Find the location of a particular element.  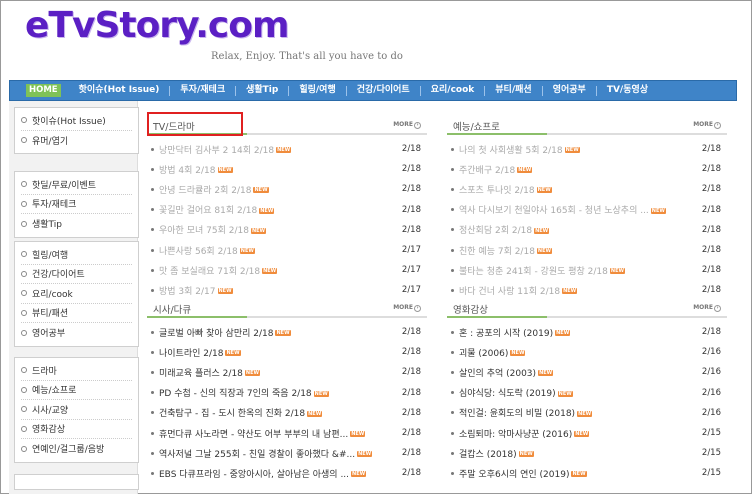

post-row: 맛 좀 보실래요 71회 2/18 NEW 2/17 is located at coordinates (287, 270).